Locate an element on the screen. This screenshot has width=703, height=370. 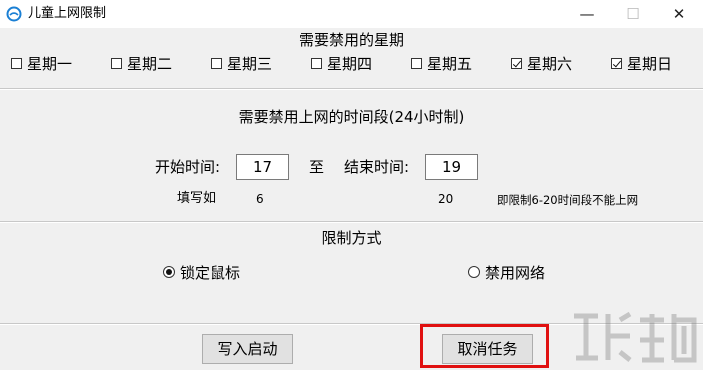
window-title: 儿童上网限制 is located at coordinates (67, 13).